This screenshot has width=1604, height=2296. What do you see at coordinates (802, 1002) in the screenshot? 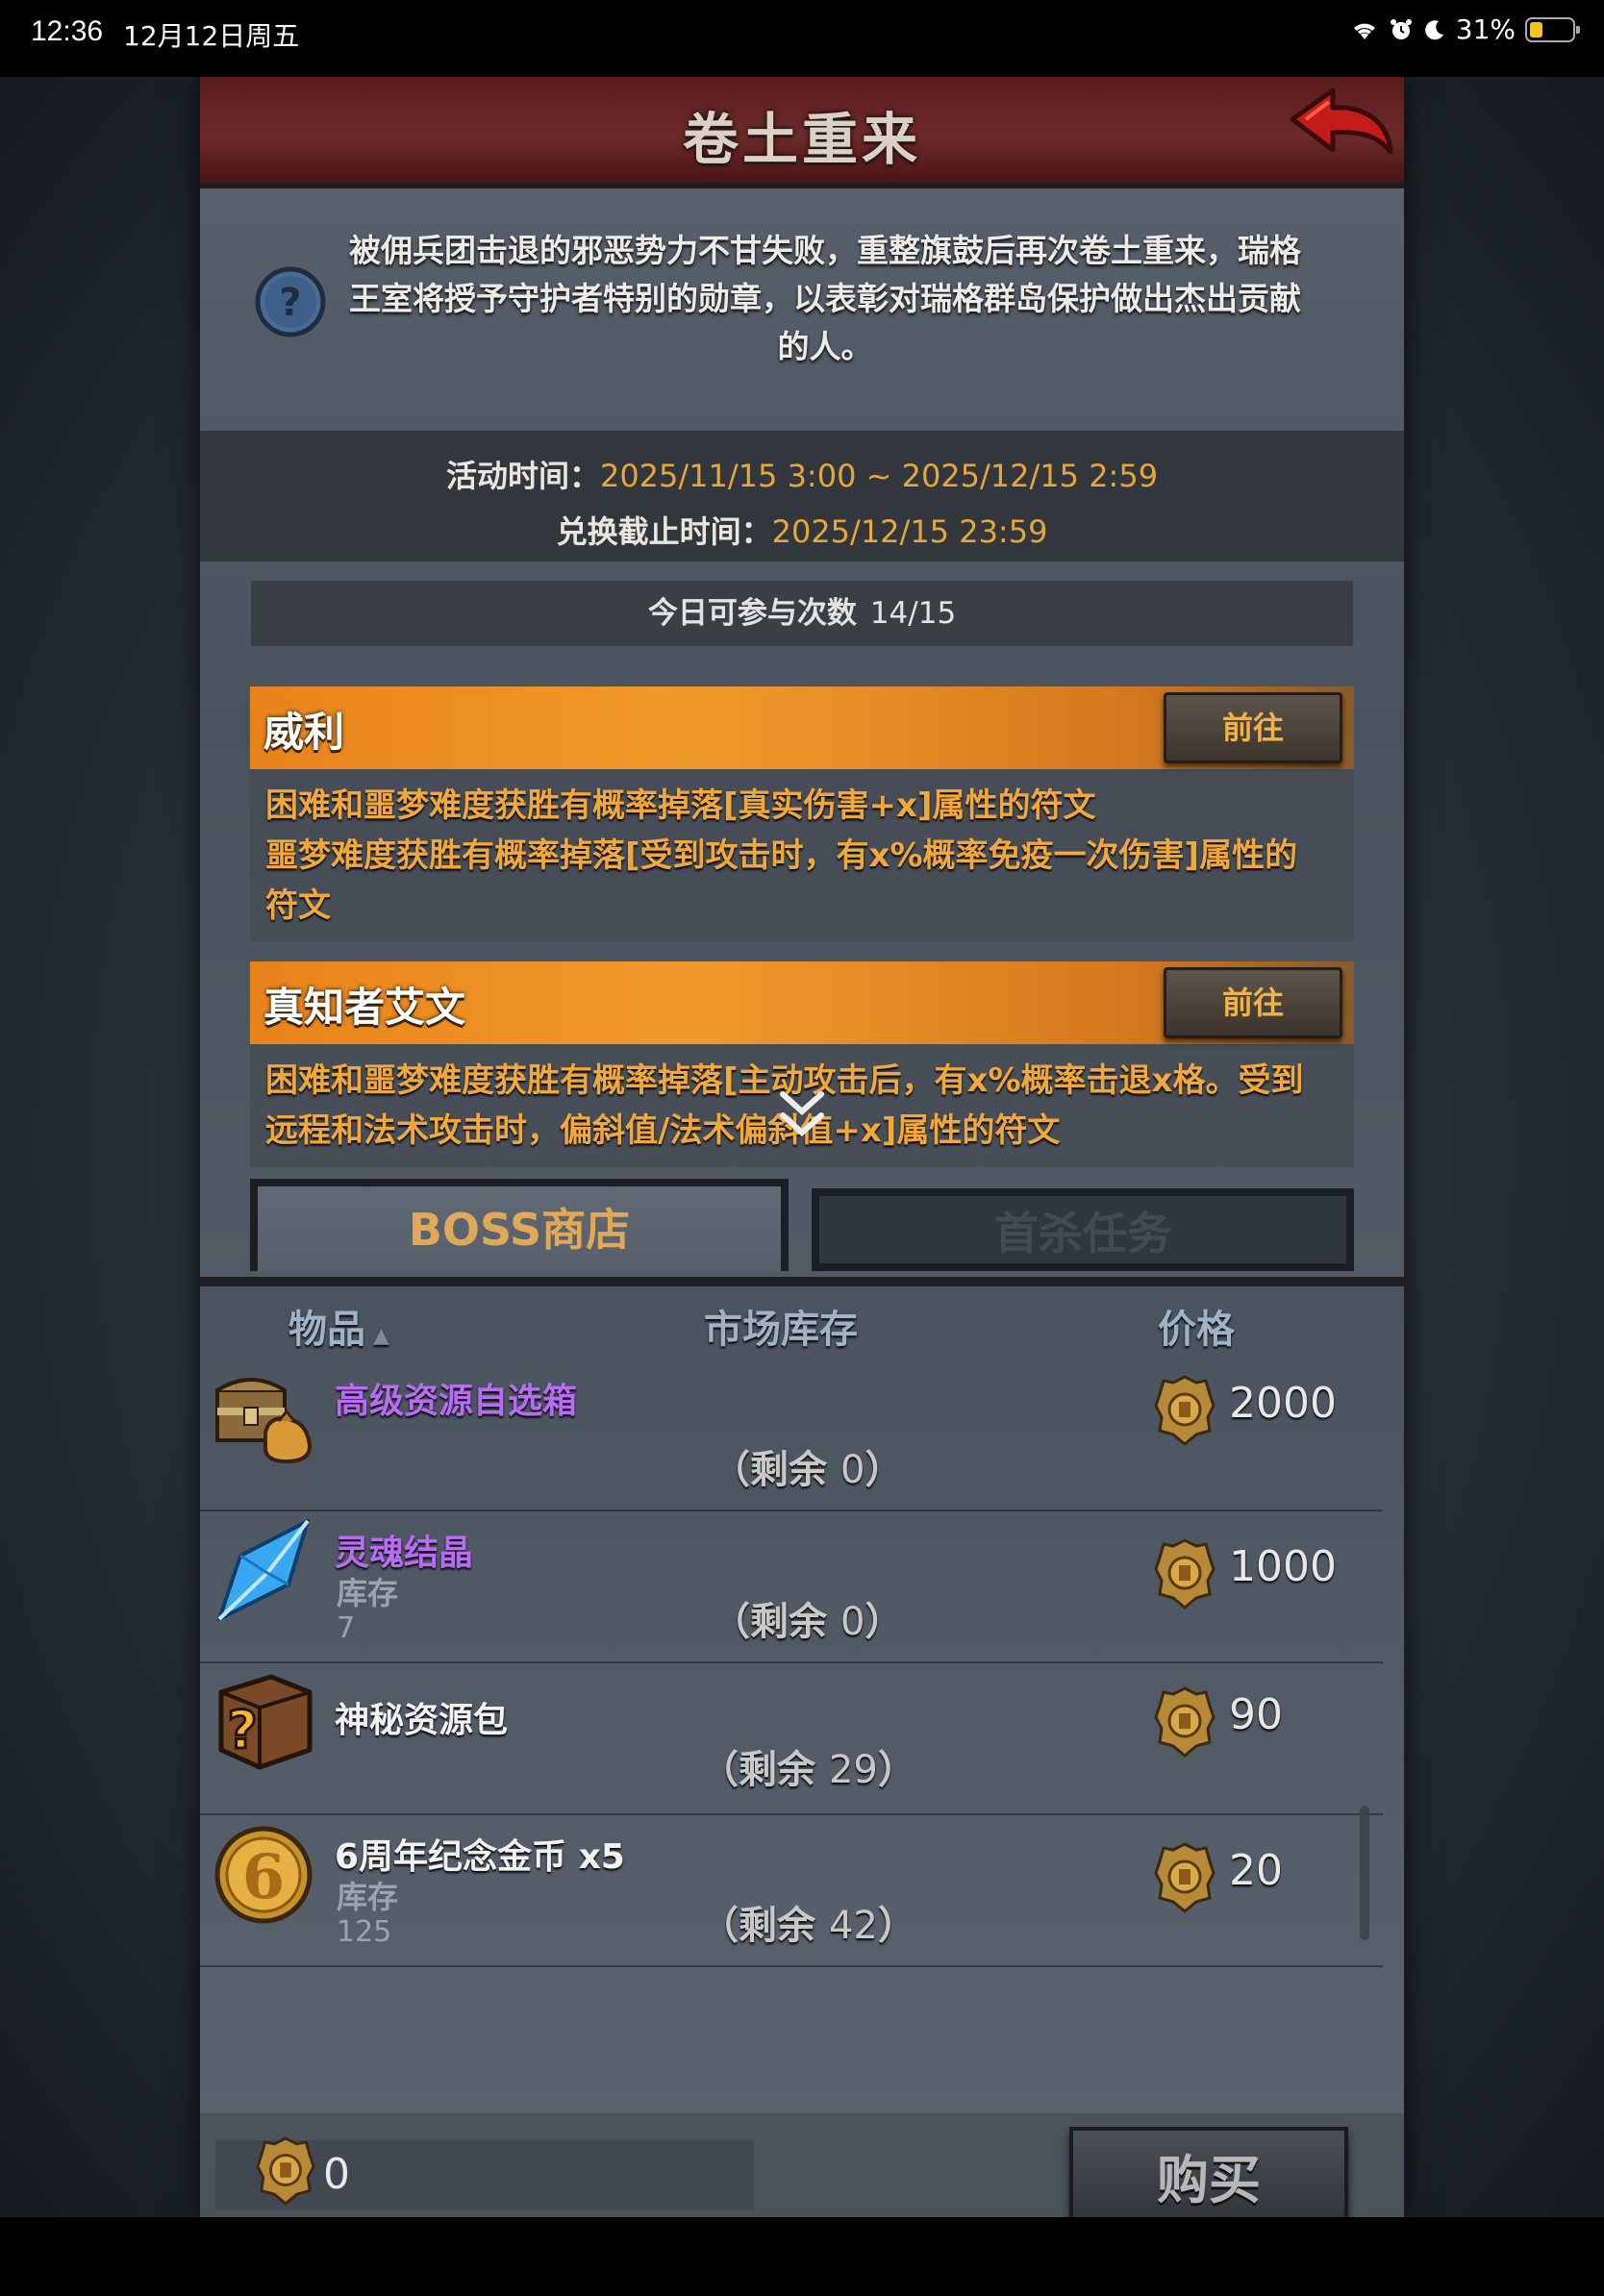
I see `boss-card-header: 真知者艾文 前往` at bounding box center [802, 1002].